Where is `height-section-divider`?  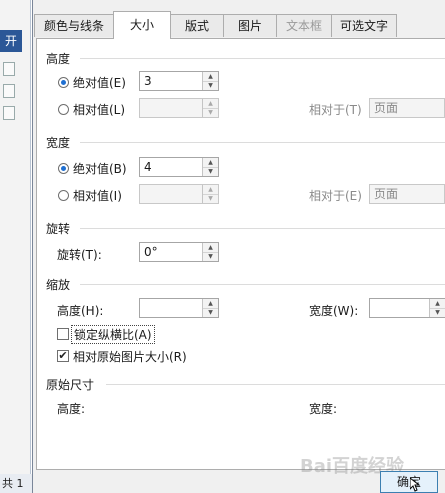 height-section-divider is located at coordinates (262, 58).